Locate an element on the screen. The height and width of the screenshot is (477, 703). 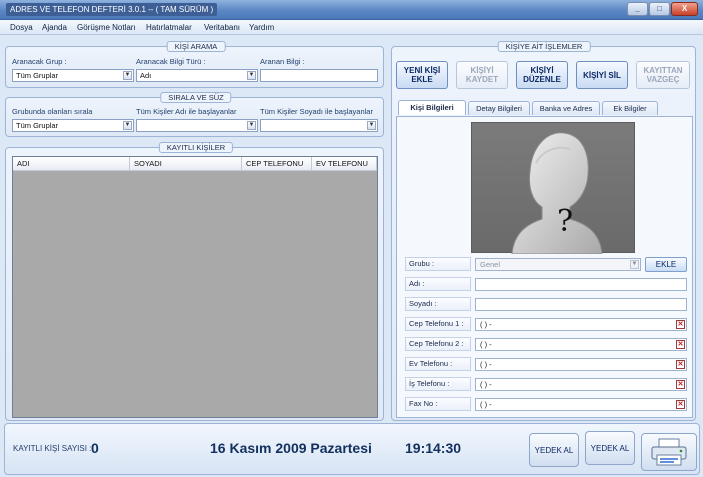
search-panel-title: KİŞİ ARAMA is located at coordinates (196, 46).